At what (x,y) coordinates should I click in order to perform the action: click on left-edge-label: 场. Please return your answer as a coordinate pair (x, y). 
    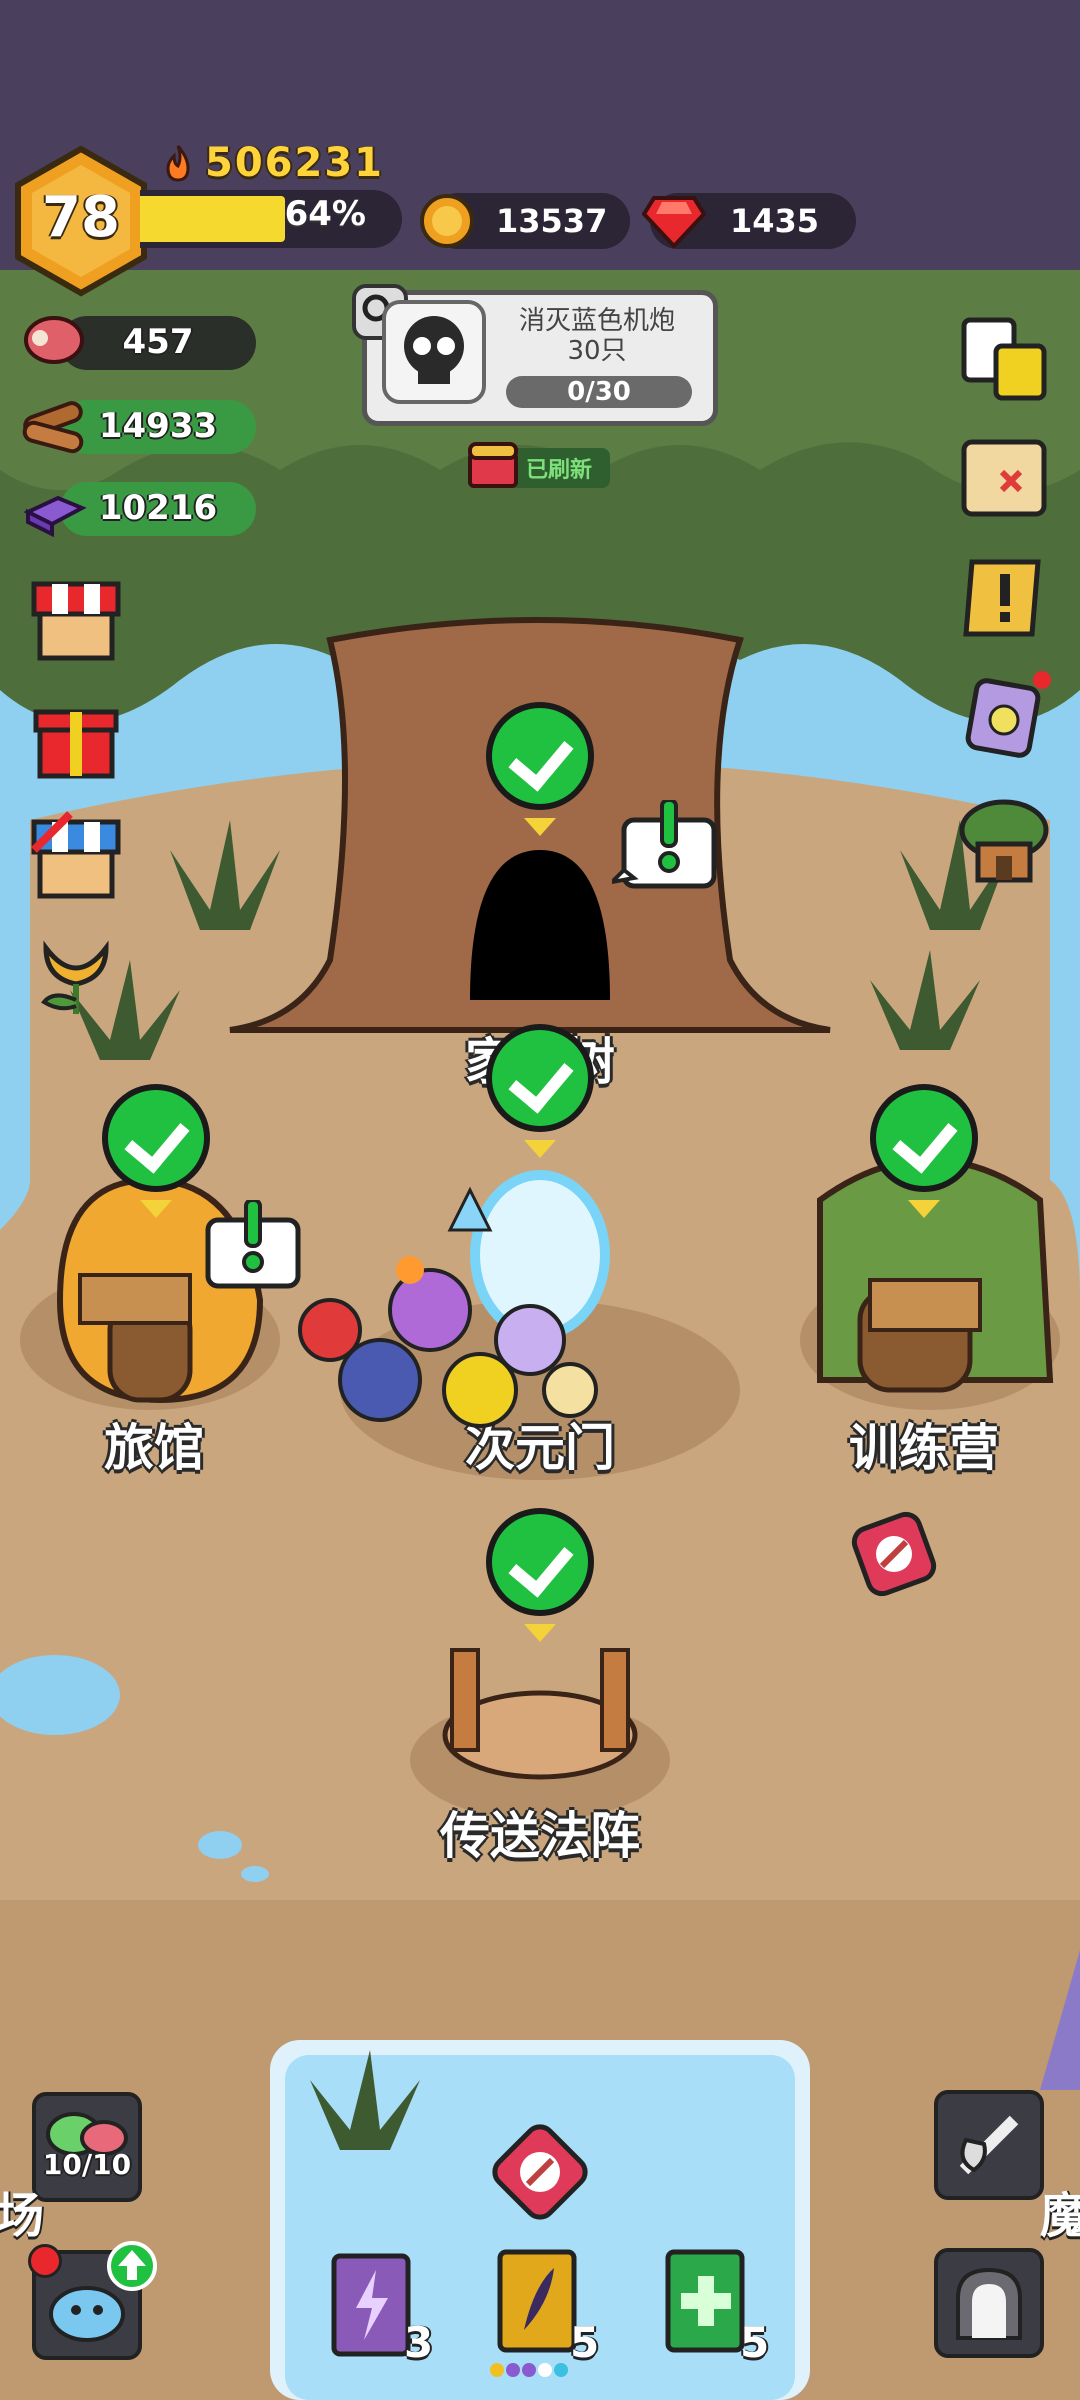
    Looking at the image, I should click on (22, 2216).